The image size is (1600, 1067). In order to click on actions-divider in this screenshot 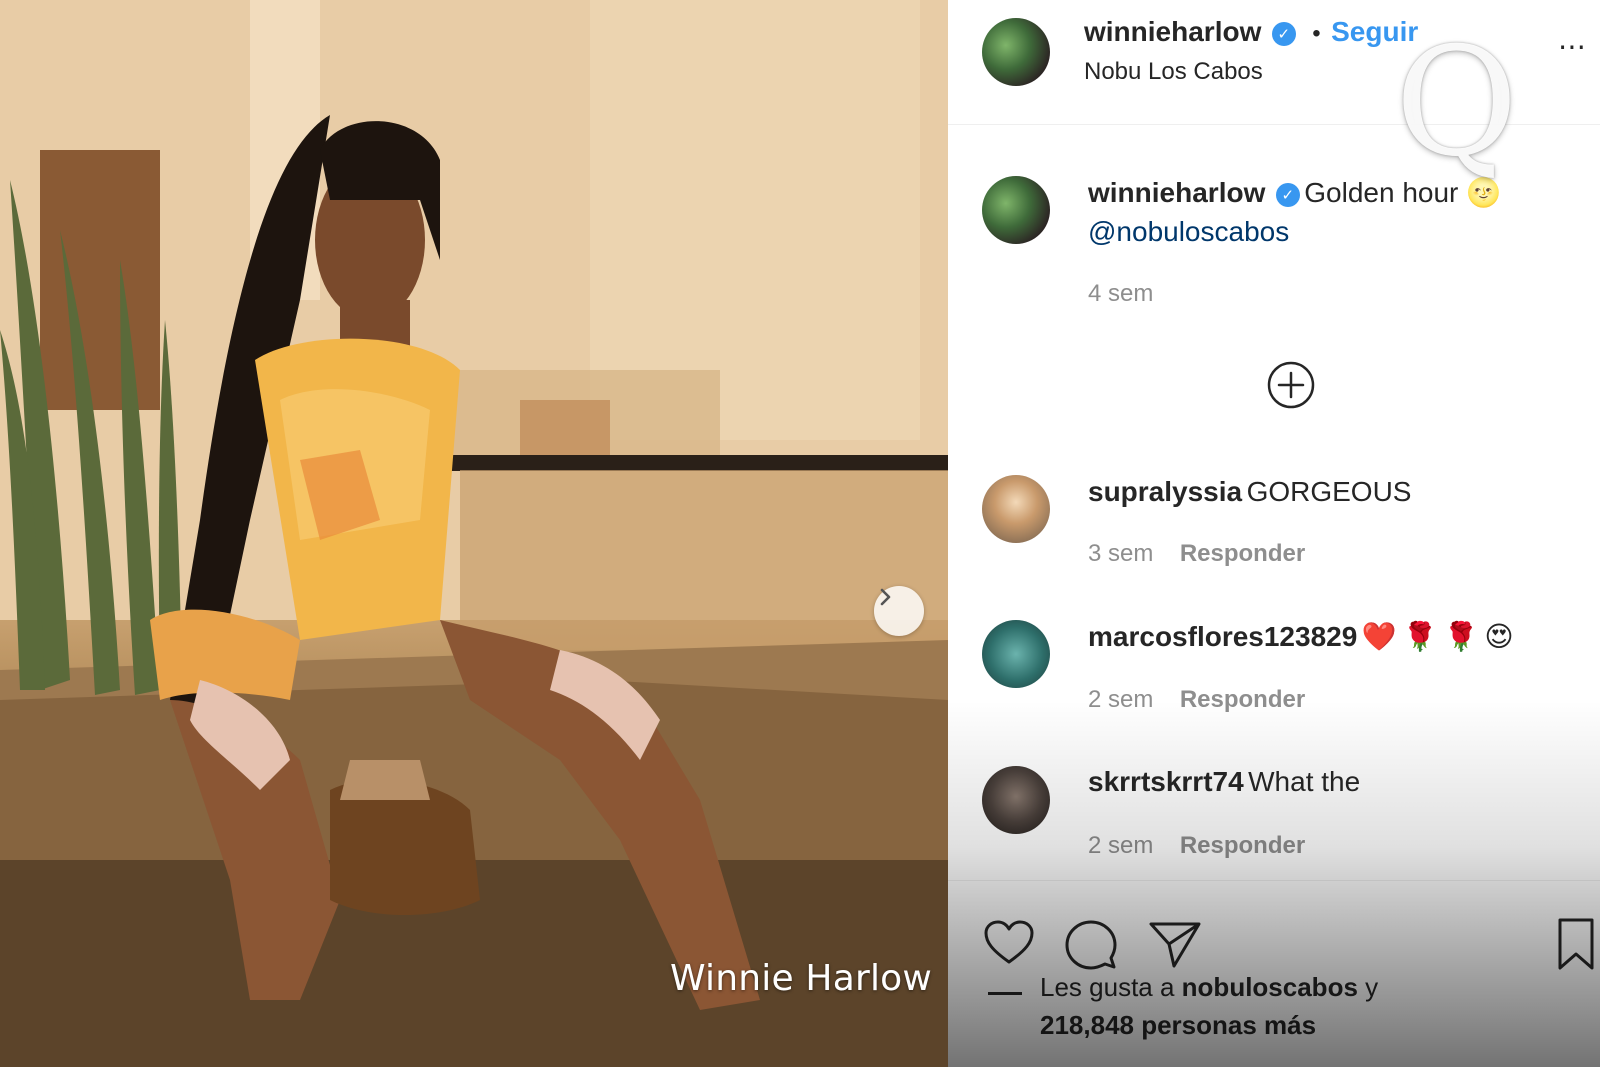, I will do `click(1274, 880)`.